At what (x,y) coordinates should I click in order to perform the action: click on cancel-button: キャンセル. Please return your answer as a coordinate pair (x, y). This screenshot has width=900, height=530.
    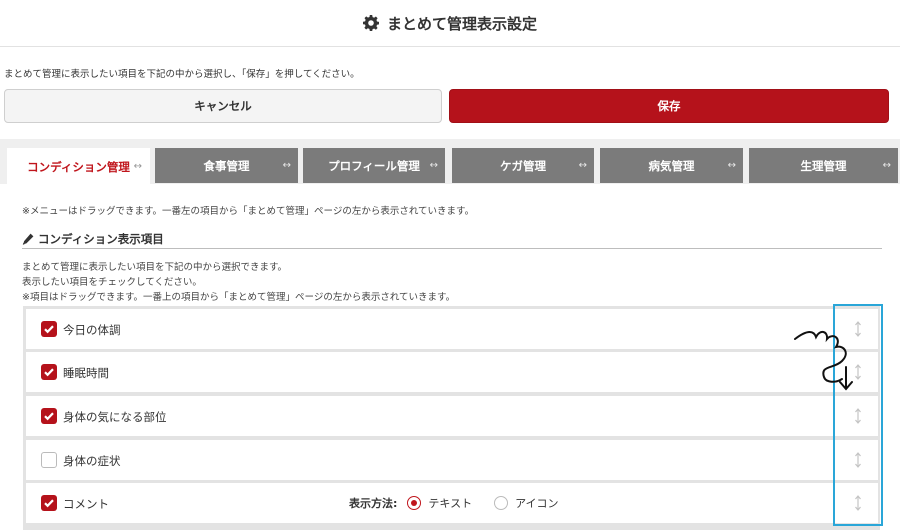
    Looking at the image, I should click on (223, 106).